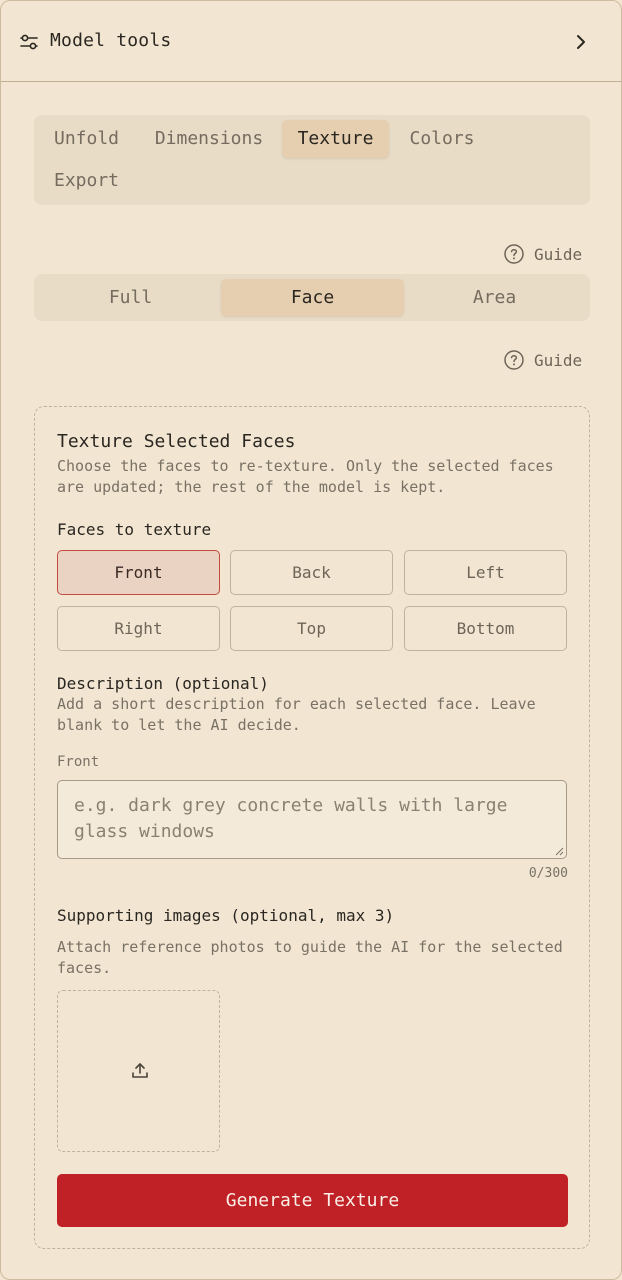 The height and width of the screenshot is (1280, 622). What do you see at coordinates (134, 529) in the screenshot?
I see `faces-label: Faces to texture` at bounding box center [134, 529].